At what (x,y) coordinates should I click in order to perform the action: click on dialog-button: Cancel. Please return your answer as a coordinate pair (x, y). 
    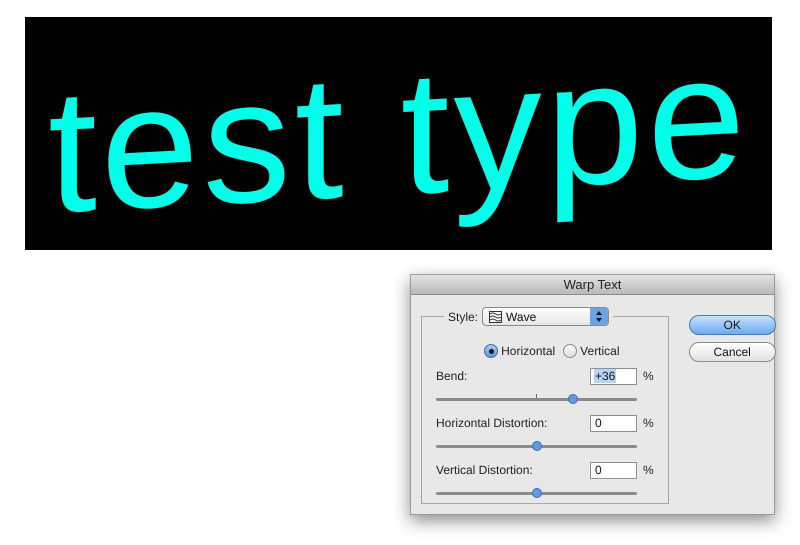
    Looking at the image, I should click on (732, 352).